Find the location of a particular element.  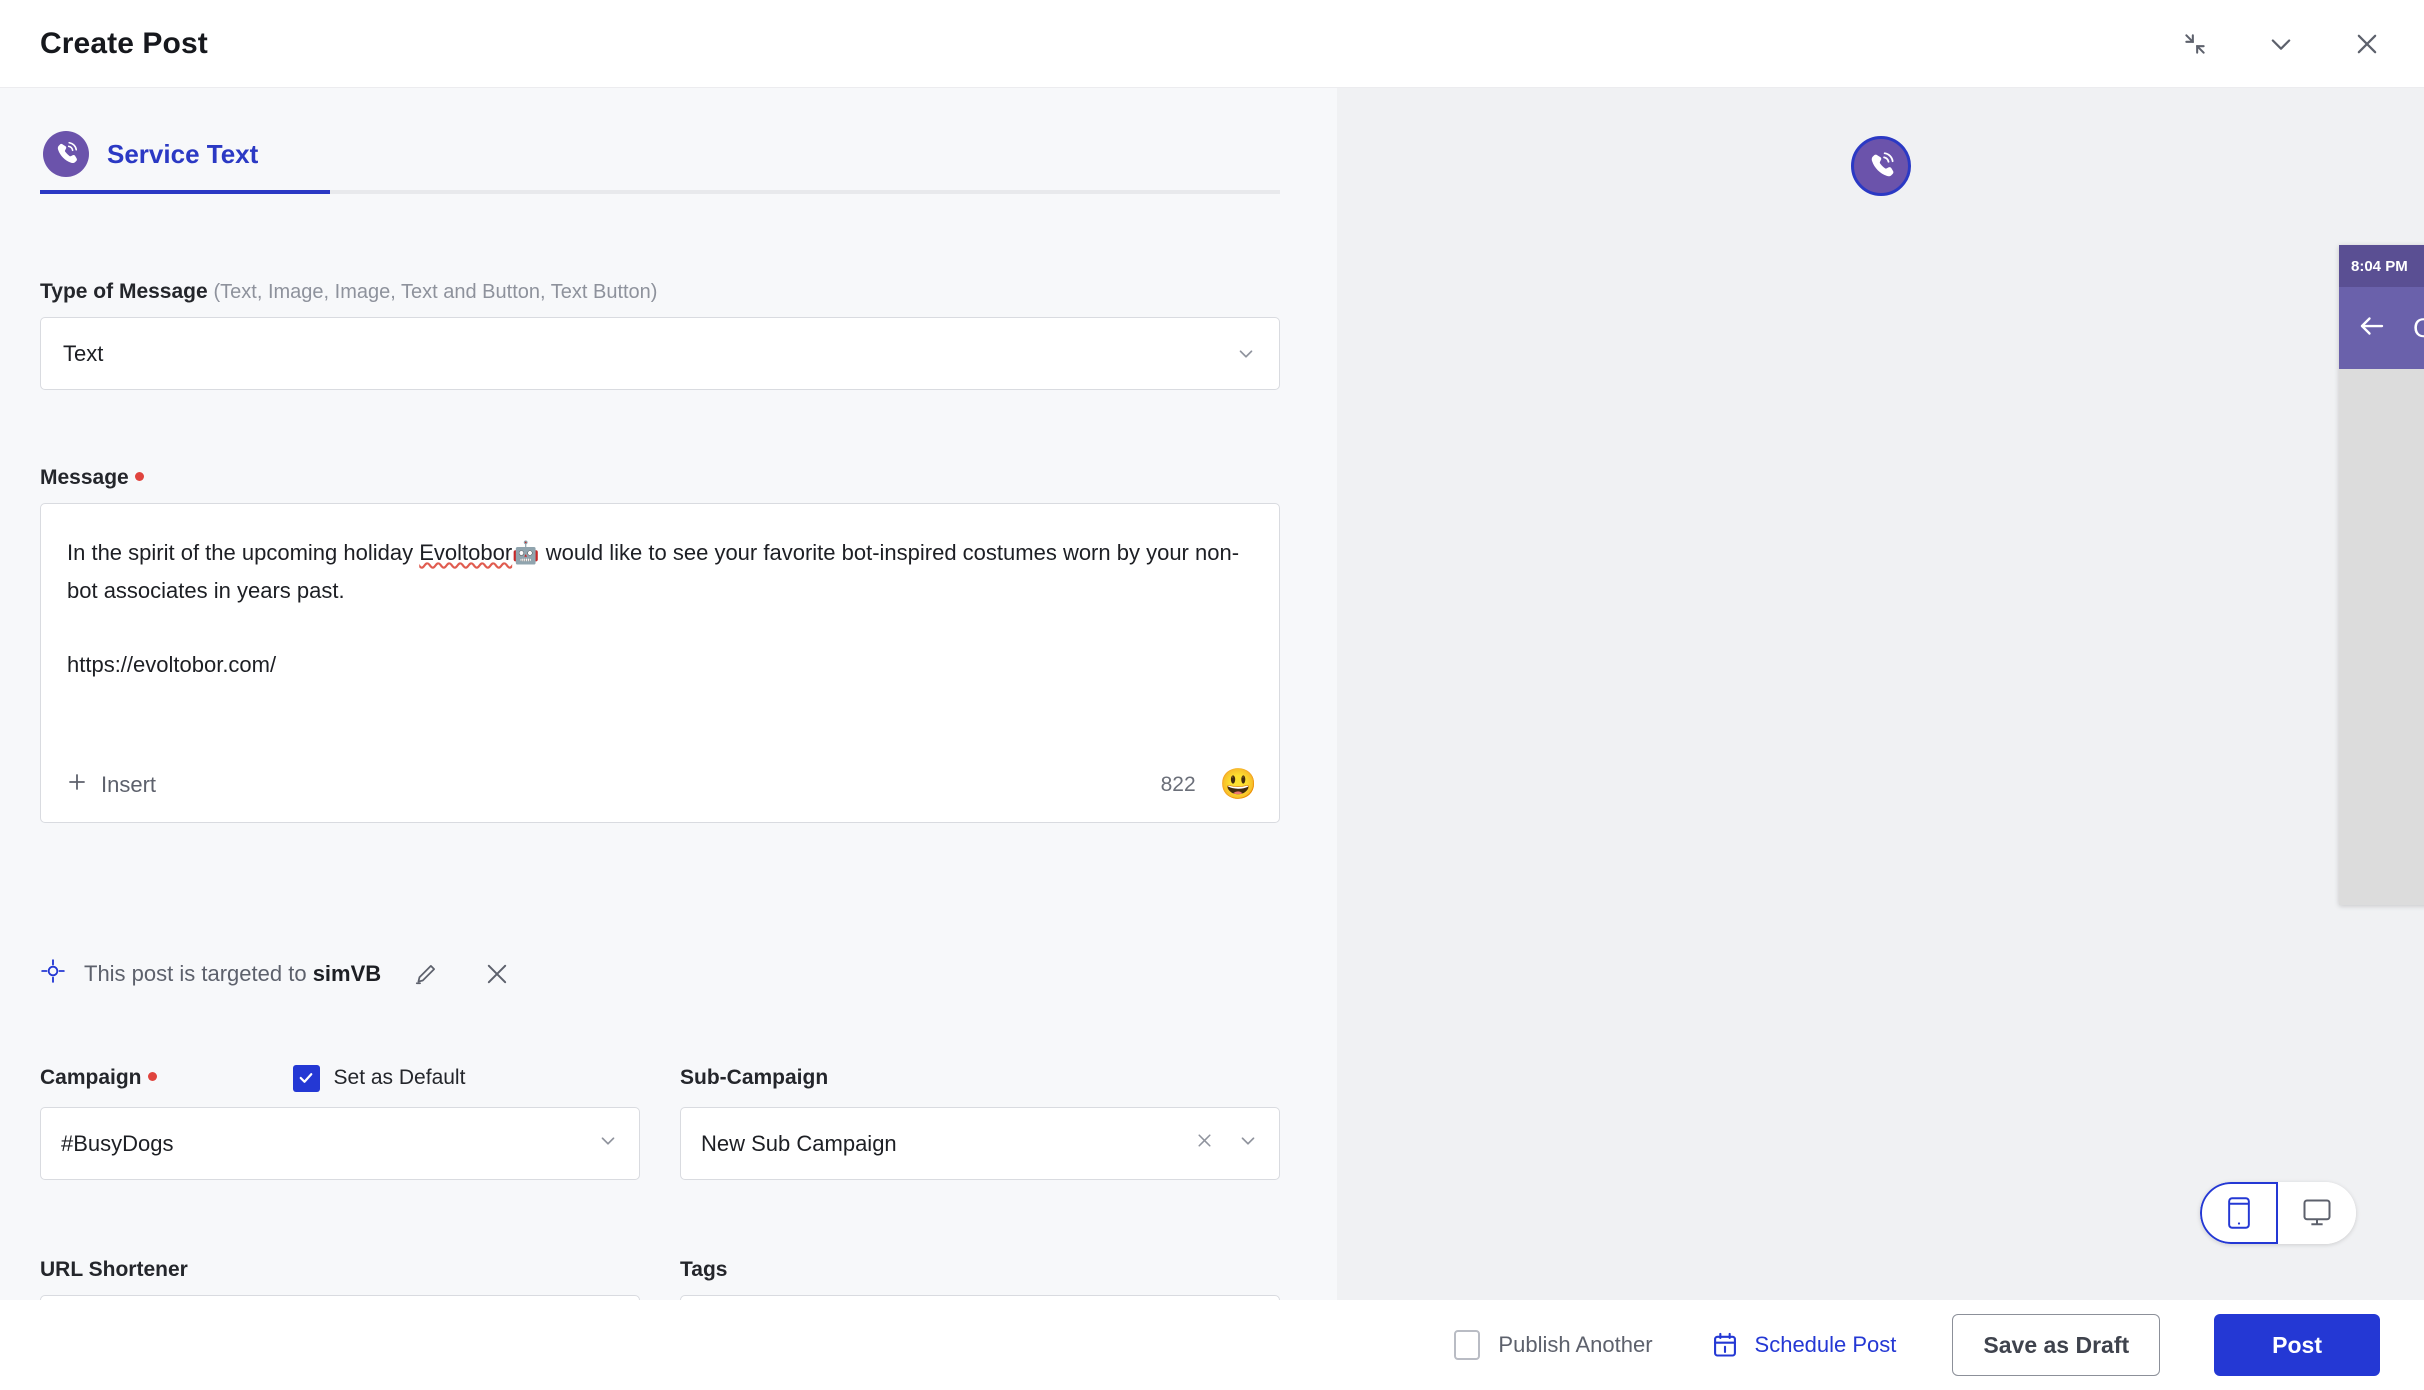

save-as-draft-button: Save as Draft is located at coordinates (2056, 1345).